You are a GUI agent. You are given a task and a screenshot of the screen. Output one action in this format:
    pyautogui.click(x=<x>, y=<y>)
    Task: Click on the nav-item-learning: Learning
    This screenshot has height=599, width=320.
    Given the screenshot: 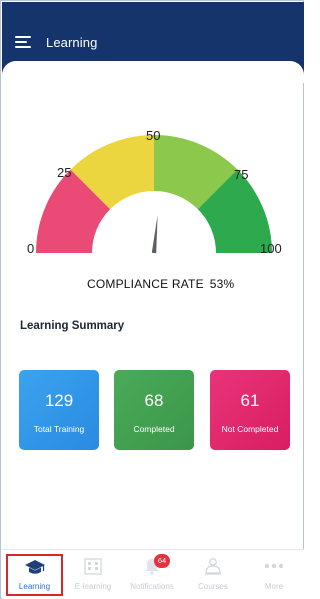 What is the action you would take?
    pyautogui.click(x=34, y=575)
    